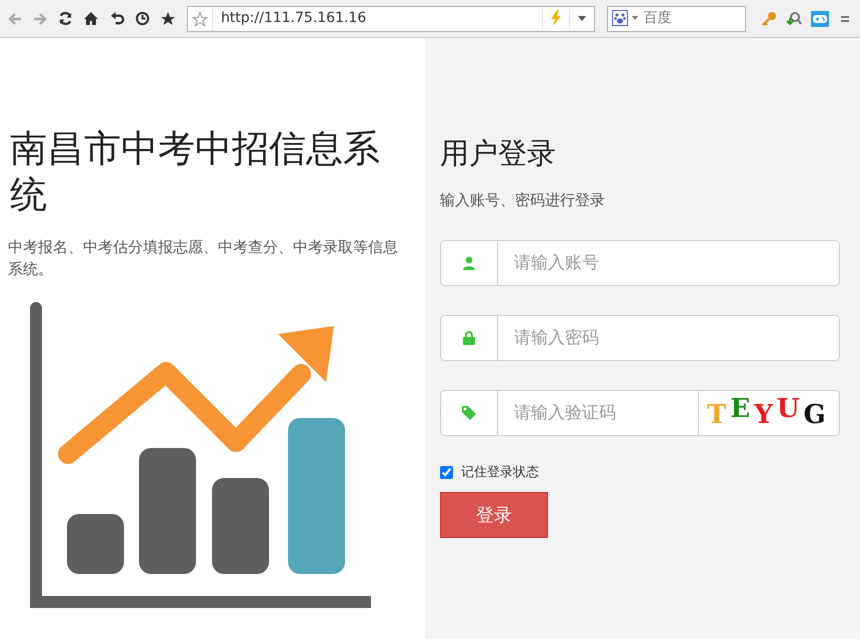  Describe the element at coordinates (620, 18) in the screenshot. I see `paw-icon` at that location.